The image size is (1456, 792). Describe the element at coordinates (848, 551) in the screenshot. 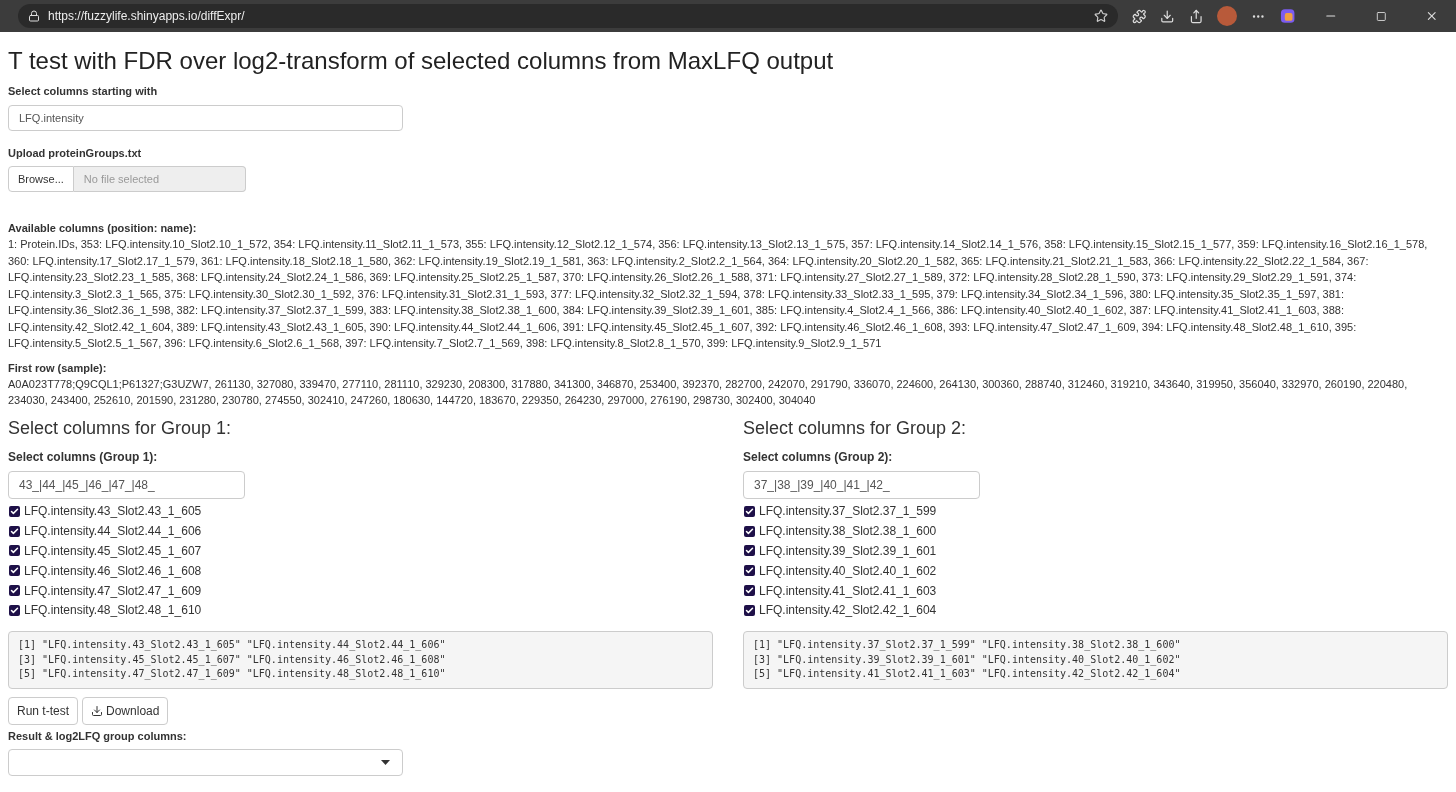

I see `checkbox-label: LFQ.intensity.39_Slot2.39_1_601` at that location.